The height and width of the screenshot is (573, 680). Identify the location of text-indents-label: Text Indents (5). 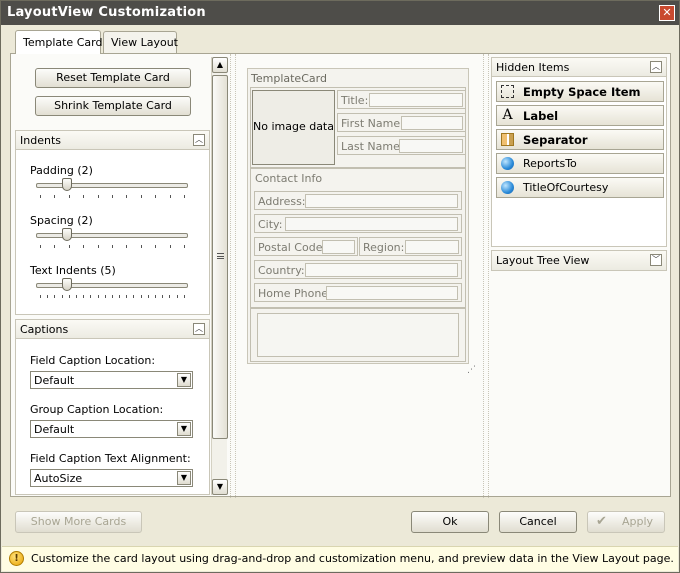
(73, 270).